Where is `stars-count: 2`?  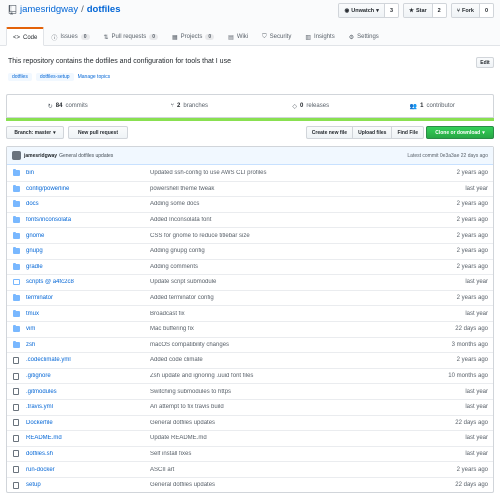 stars-count: 2 is located at coordinates (439, 10).